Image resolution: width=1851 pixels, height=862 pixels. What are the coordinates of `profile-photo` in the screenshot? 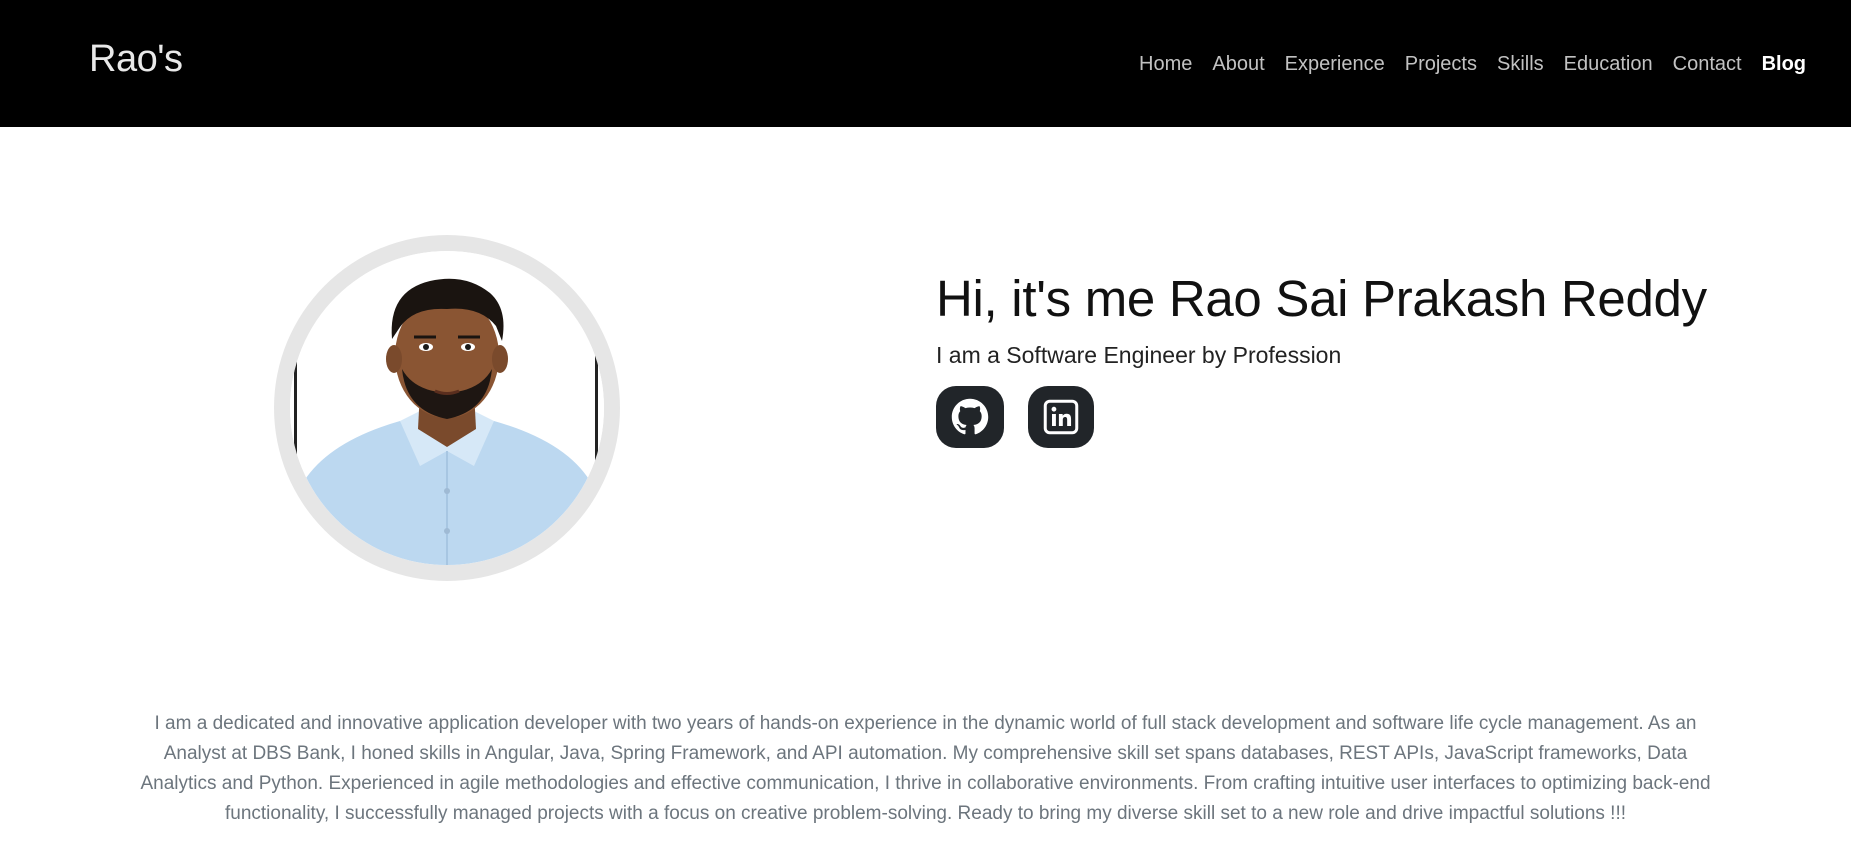 It's located at (447, 408).